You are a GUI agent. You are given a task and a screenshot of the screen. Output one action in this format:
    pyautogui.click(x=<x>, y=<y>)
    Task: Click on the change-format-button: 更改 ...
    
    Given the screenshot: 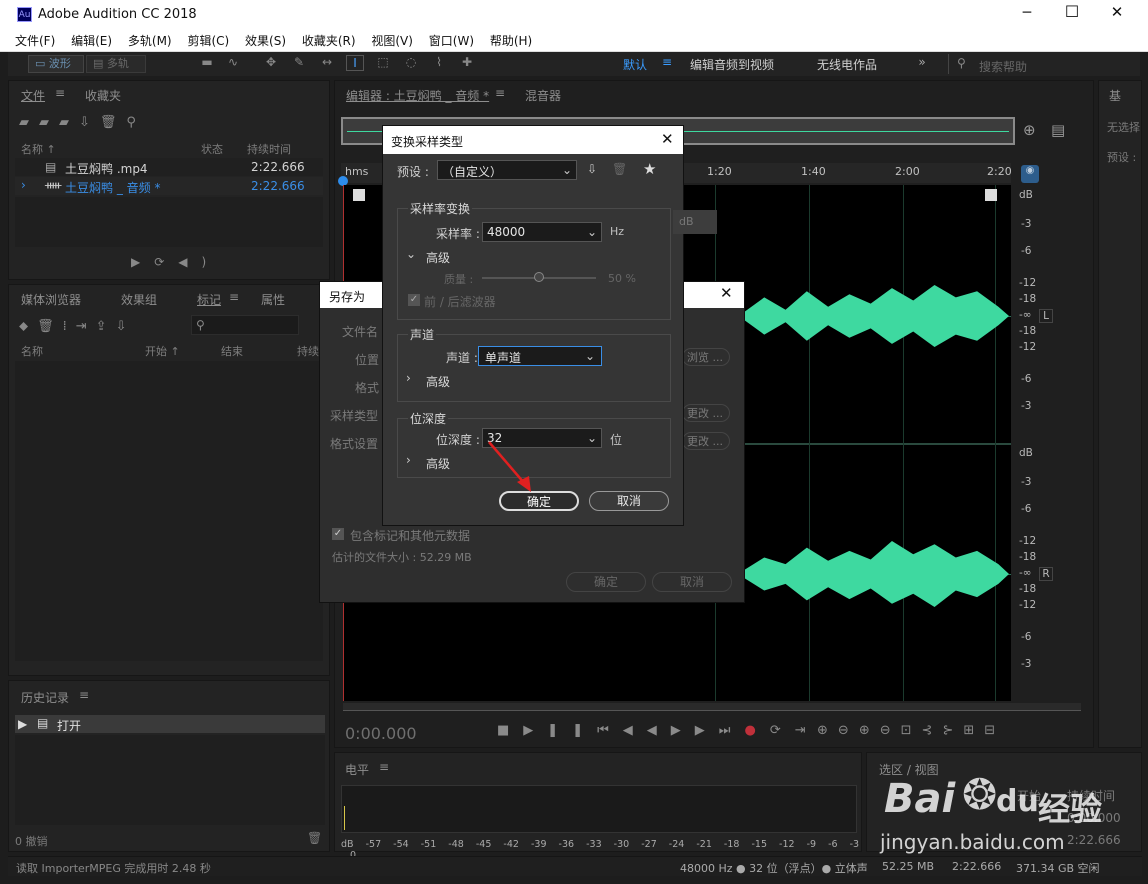 What is the action you would take?
    pyautogui.click(x=706, y=441)
    